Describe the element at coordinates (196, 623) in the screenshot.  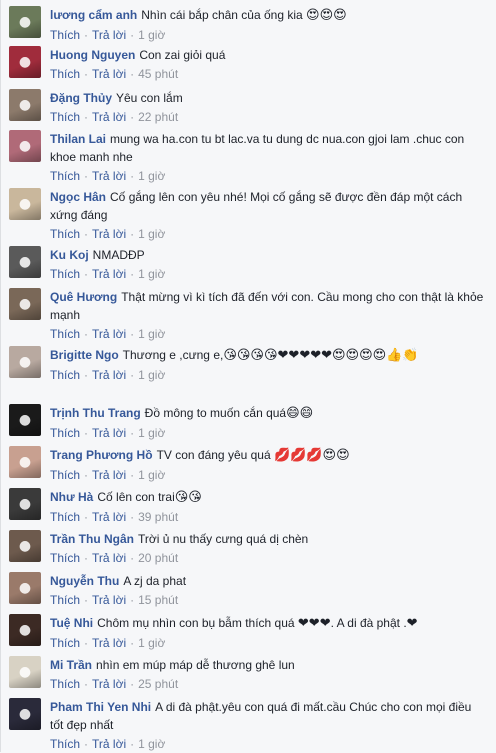
I see `comment-text: Chôm mụ nhìn con bụ bẫm thích quá` at that location.